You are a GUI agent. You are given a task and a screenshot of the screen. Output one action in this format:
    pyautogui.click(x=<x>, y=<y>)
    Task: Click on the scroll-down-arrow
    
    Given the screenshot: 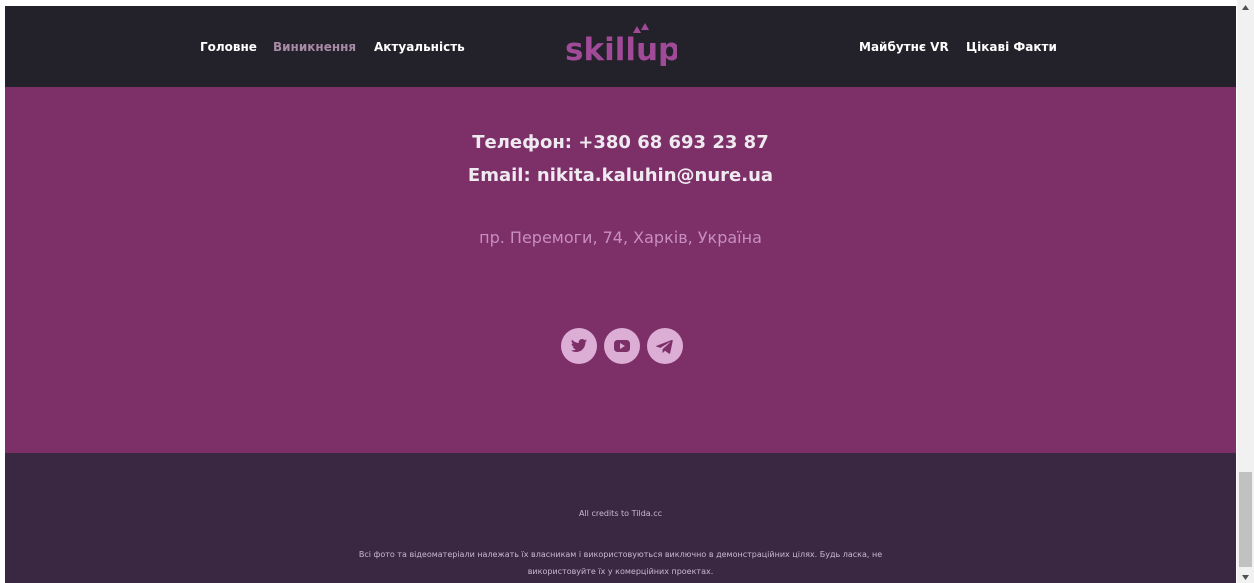 What is the action you would take?
    pyautogui.click(x=1245, y=576)
    